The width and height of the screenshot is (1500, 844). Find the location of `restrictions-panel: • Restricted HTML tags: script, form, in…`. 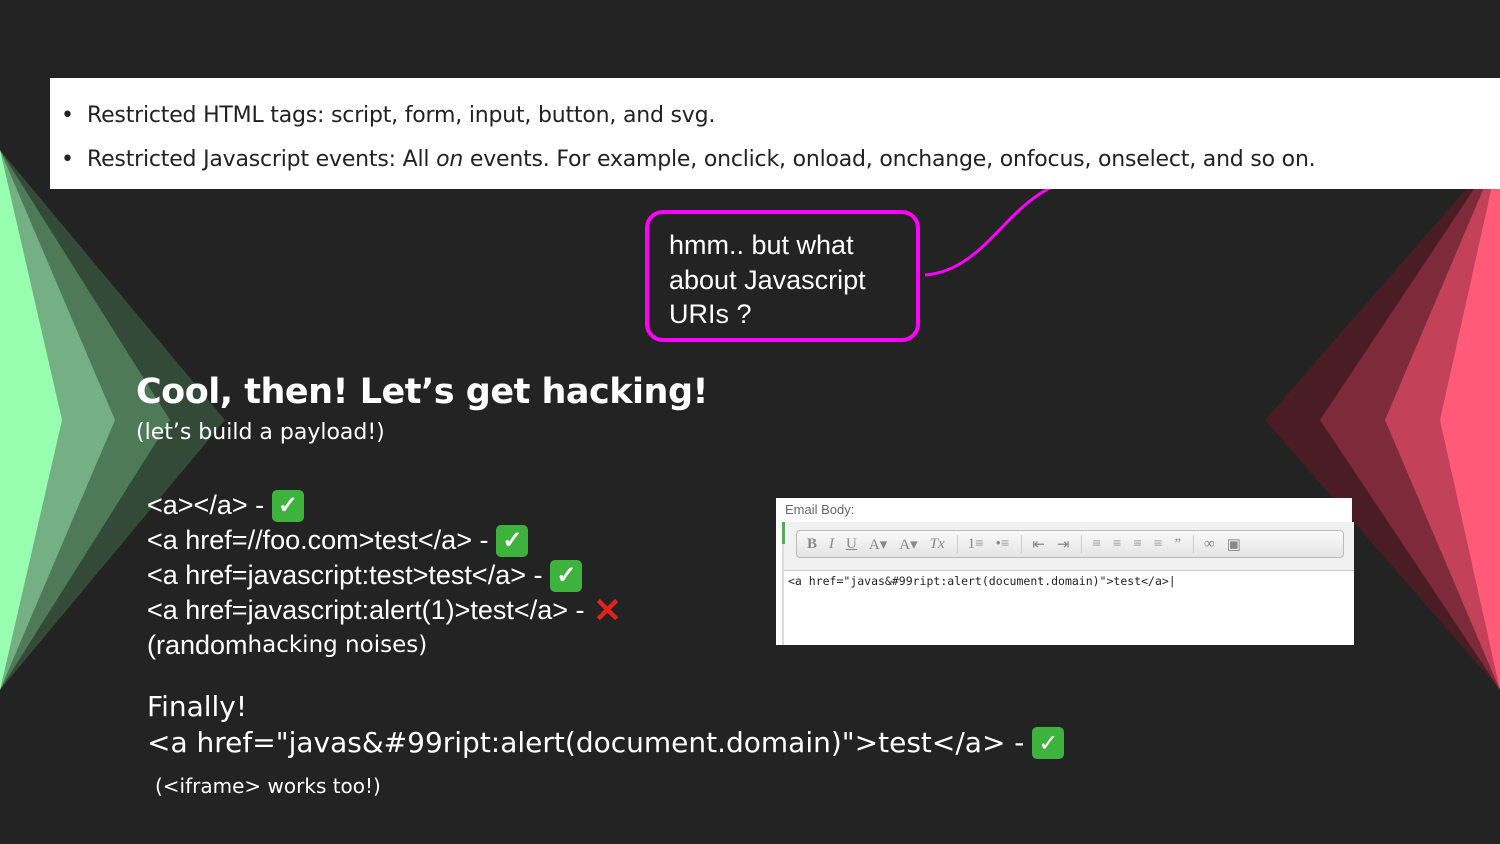

restrictions-panel: • Restricted HTML tags: script, form, in… is located at coordinates (775, 133).